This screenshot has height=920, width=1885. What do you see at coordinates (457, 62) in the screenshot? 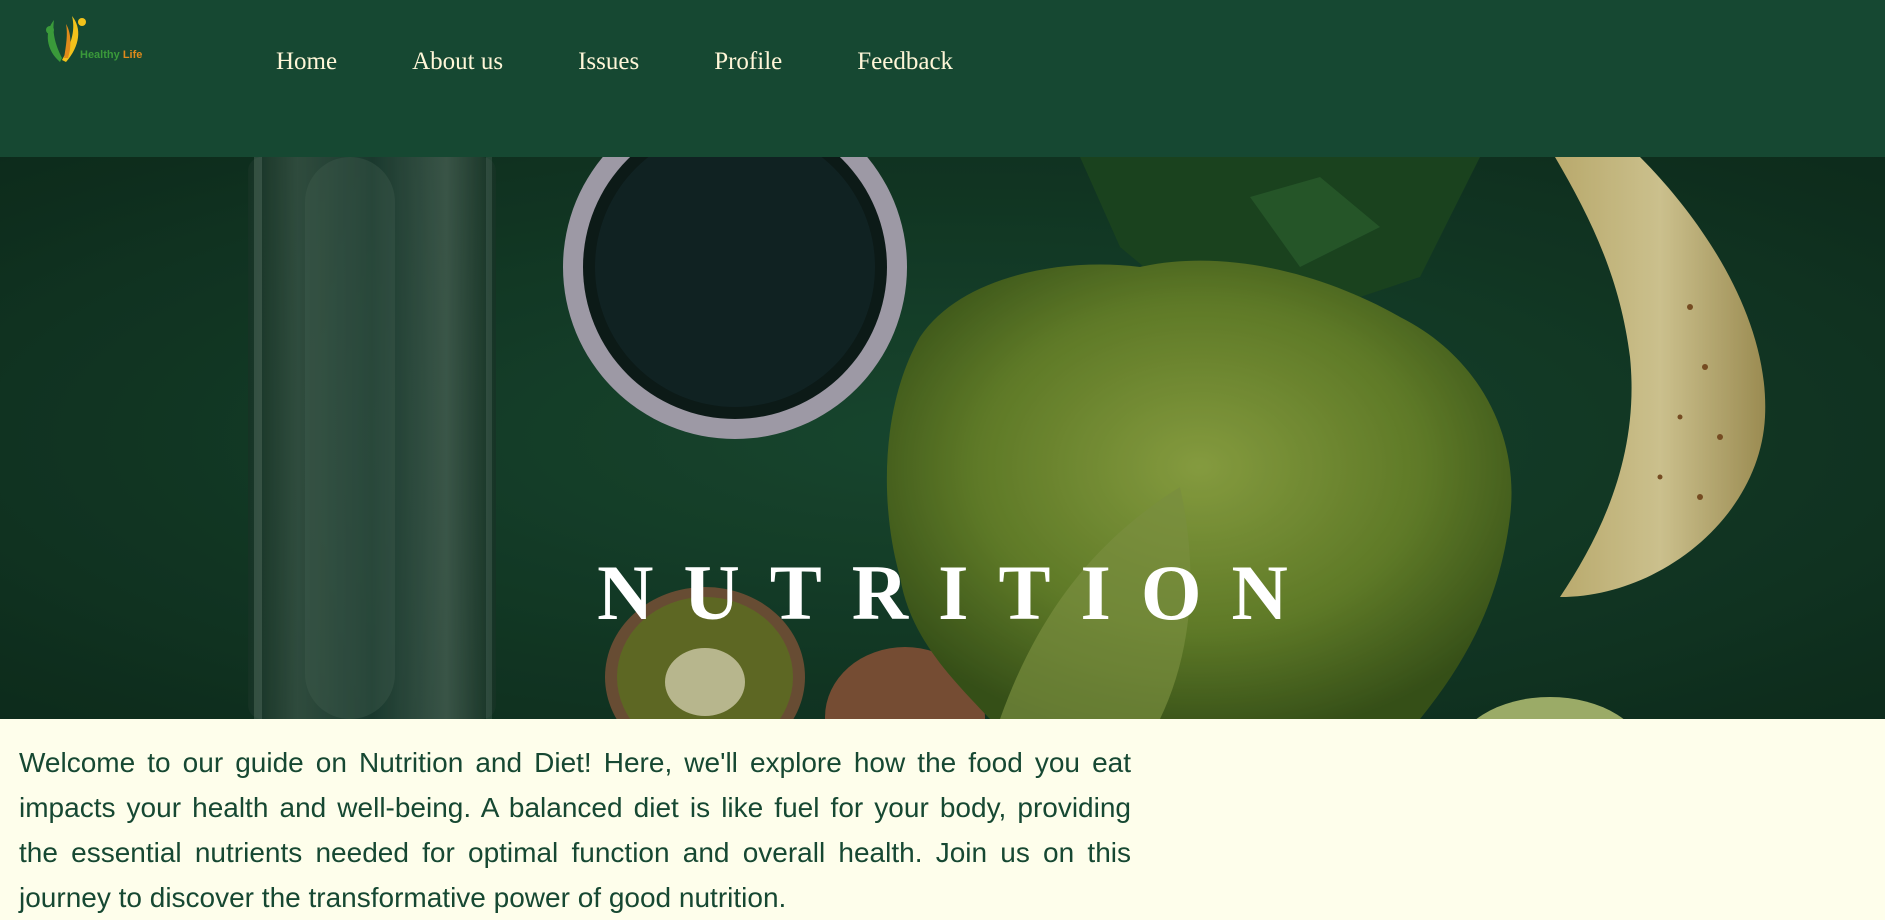
I see `nav-about-us: About us` at bounding box center [457, 62].